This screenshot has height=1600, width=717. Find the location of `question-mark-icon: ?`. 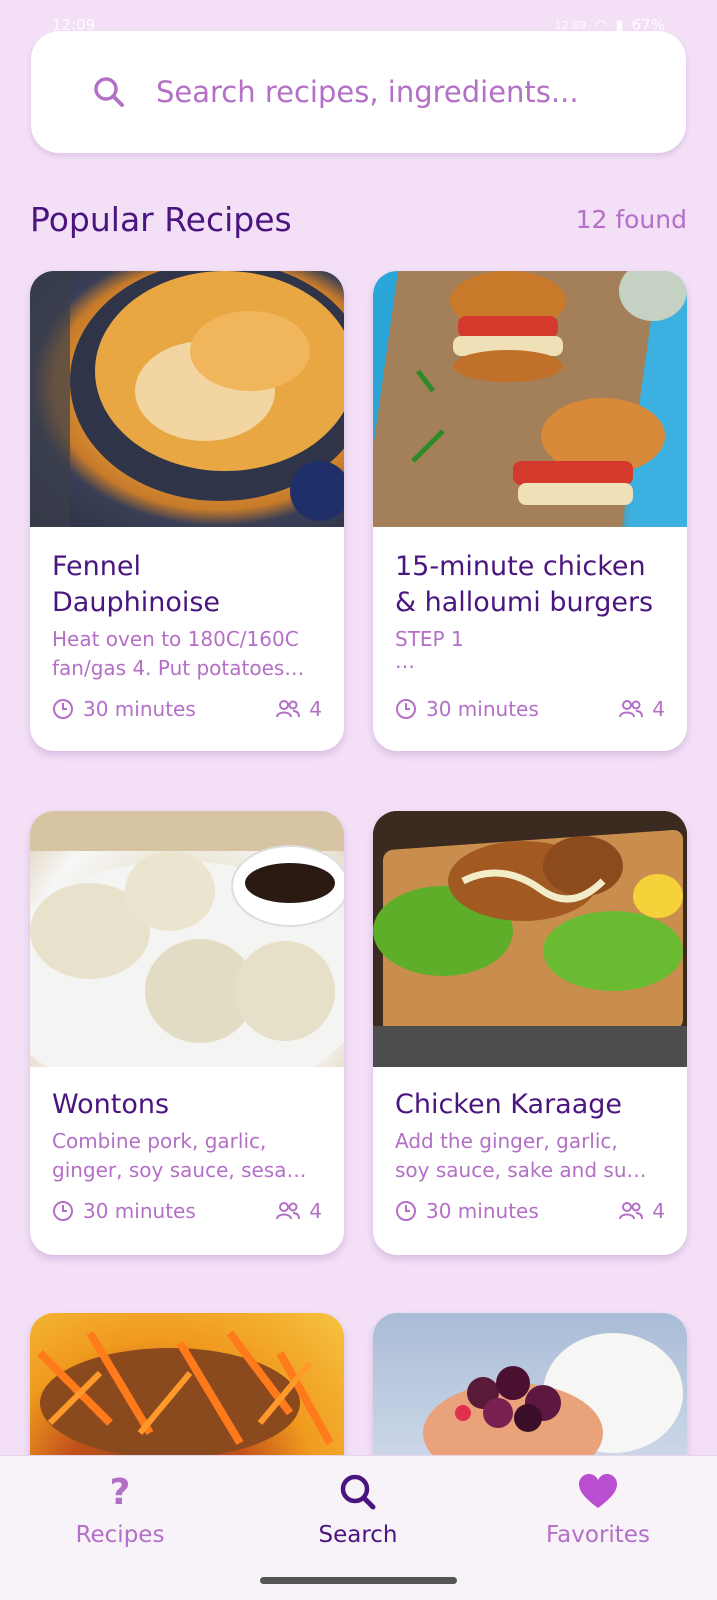

question-mark-icon: ? is located at coordinates (120, 1492).